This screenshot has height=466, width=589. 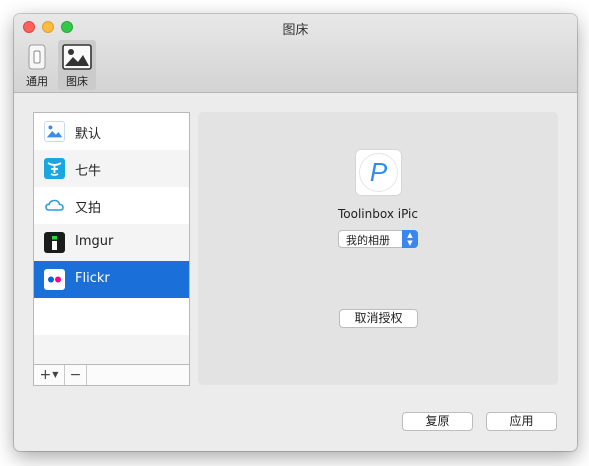 What do you see at coordinates (37, 81) in the screenshot?
I see `toolbar-tab-general-label: 通用` at bounding box center [37, 81].